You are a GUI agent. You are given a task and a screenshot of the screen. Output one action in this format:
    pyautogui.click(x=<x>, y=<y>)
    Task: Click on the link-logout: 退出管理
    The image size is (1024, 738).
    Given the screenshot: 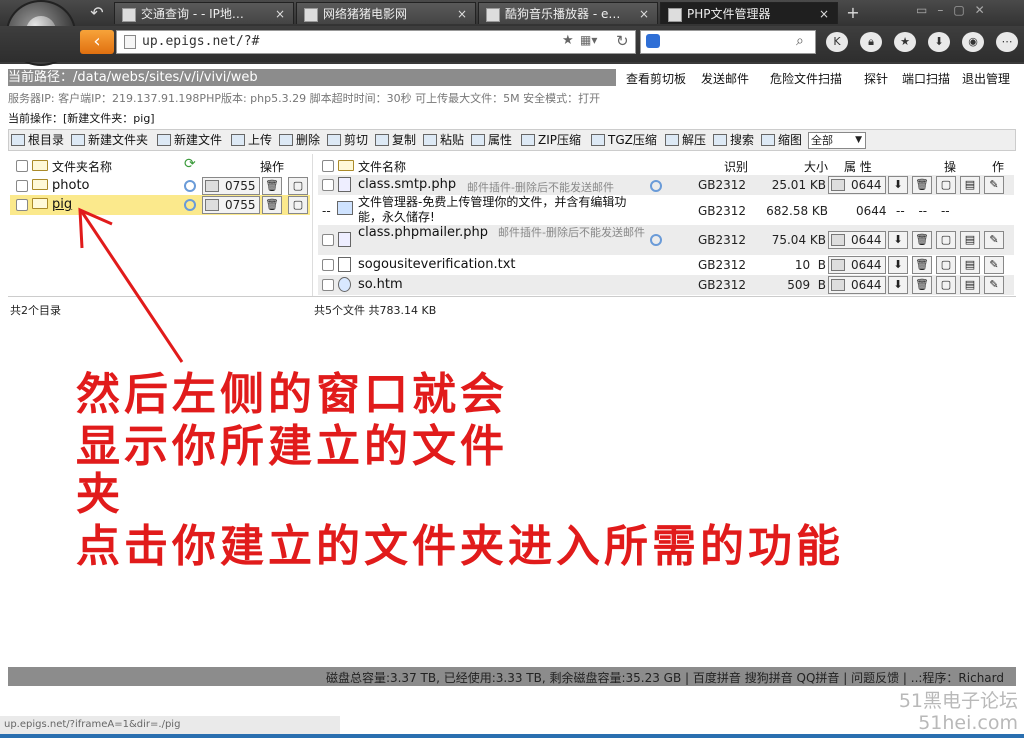 What is the action you would take?
    pyautogui.click(x=986, y=78)
    